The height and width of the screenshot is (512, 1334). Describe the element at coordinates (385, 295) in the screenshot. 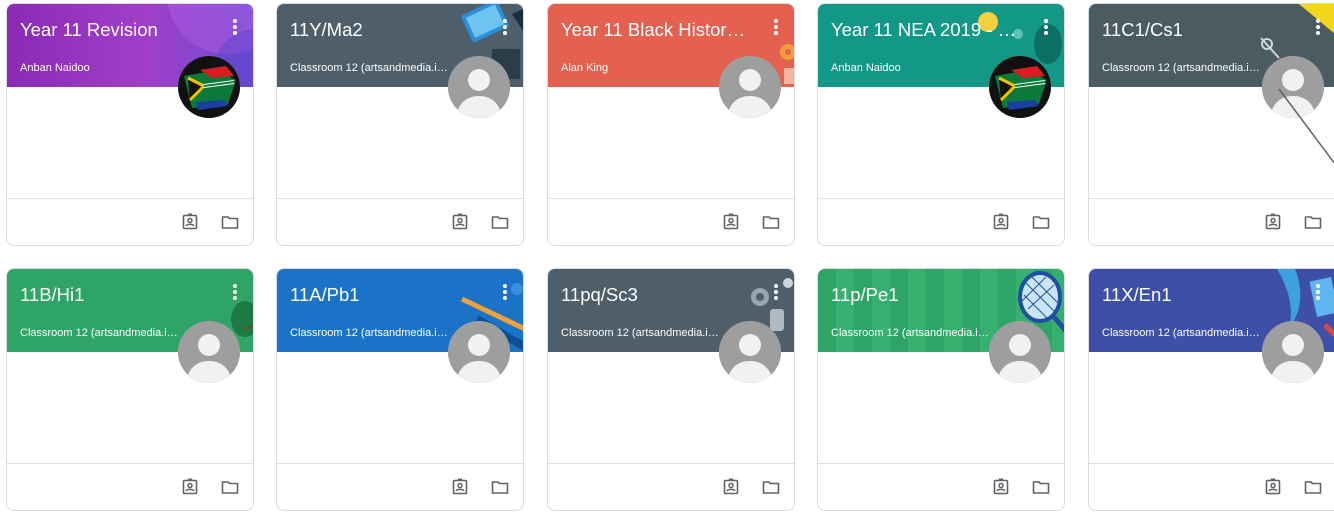

I see `class-title: 11A/Pb1` at that location.